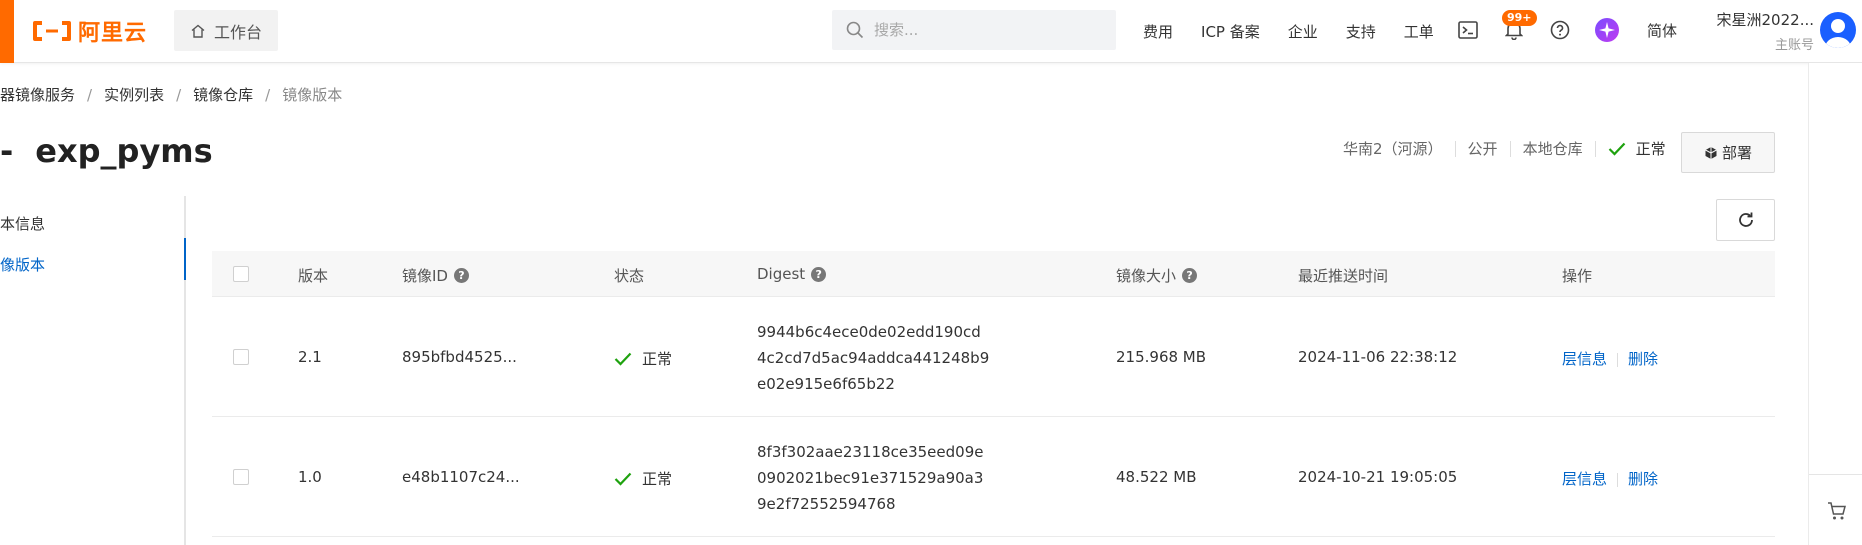  What do you see at coordinates (1835, 304) in the screenshot?
I see `right-toolbar` at bounding box center [1835, 304].